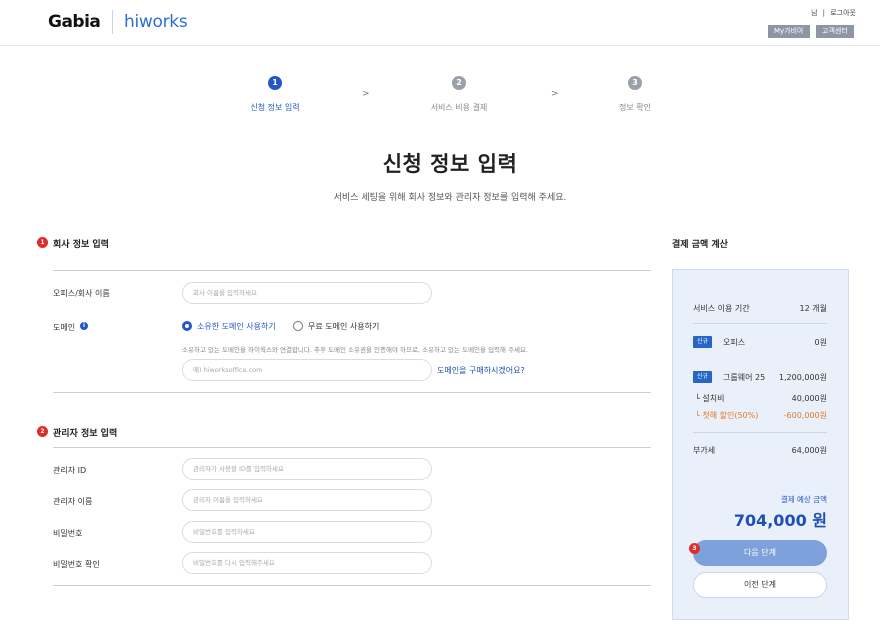 The height and width of the screenshot is (642, 880). Describe the element at coordinates (73, 501) in the screenshot. I see `admin-name-label: 관리자 이름` at that location.